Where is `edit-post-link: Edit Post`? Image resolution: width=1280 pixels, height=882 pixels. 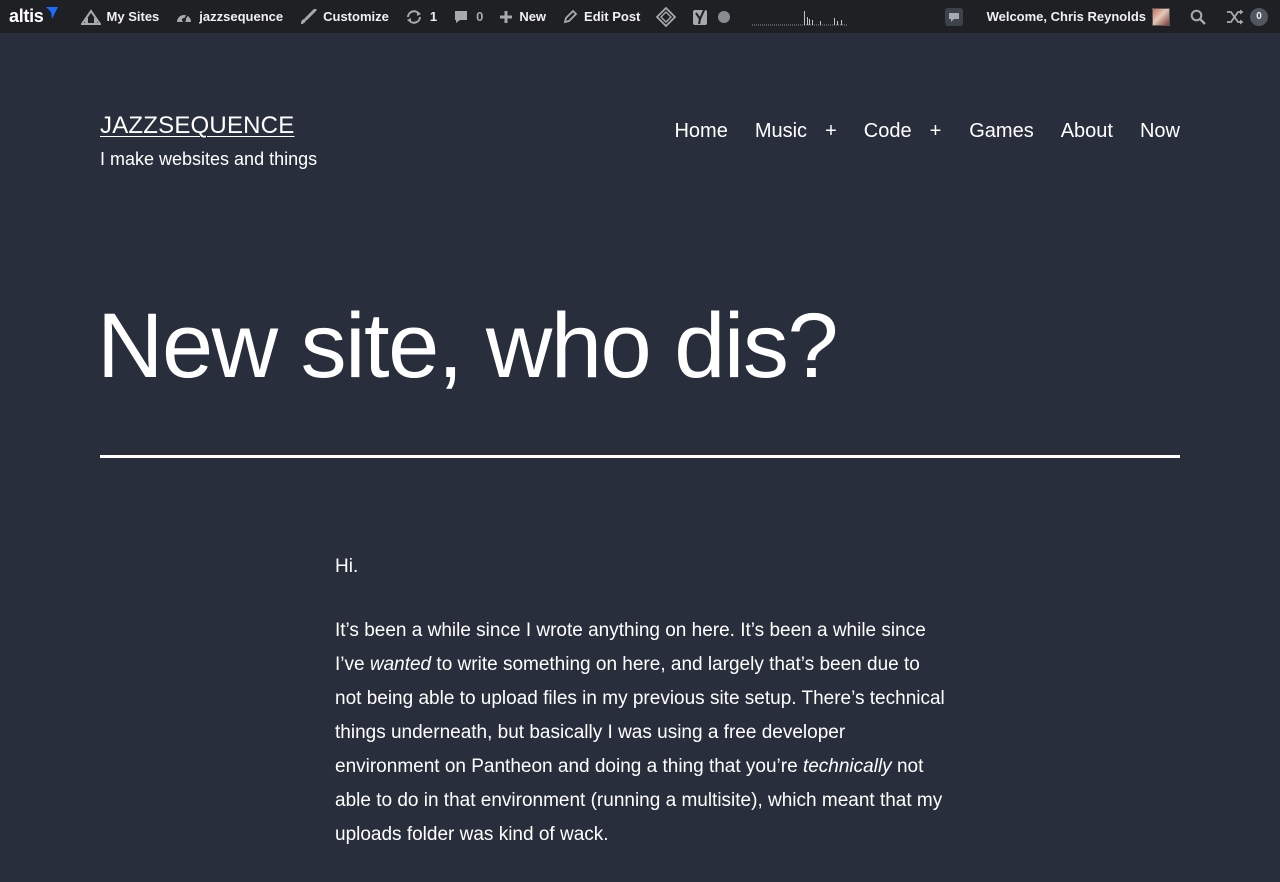 edit-post-link: Edit Post is located at coordinates (601, 16).